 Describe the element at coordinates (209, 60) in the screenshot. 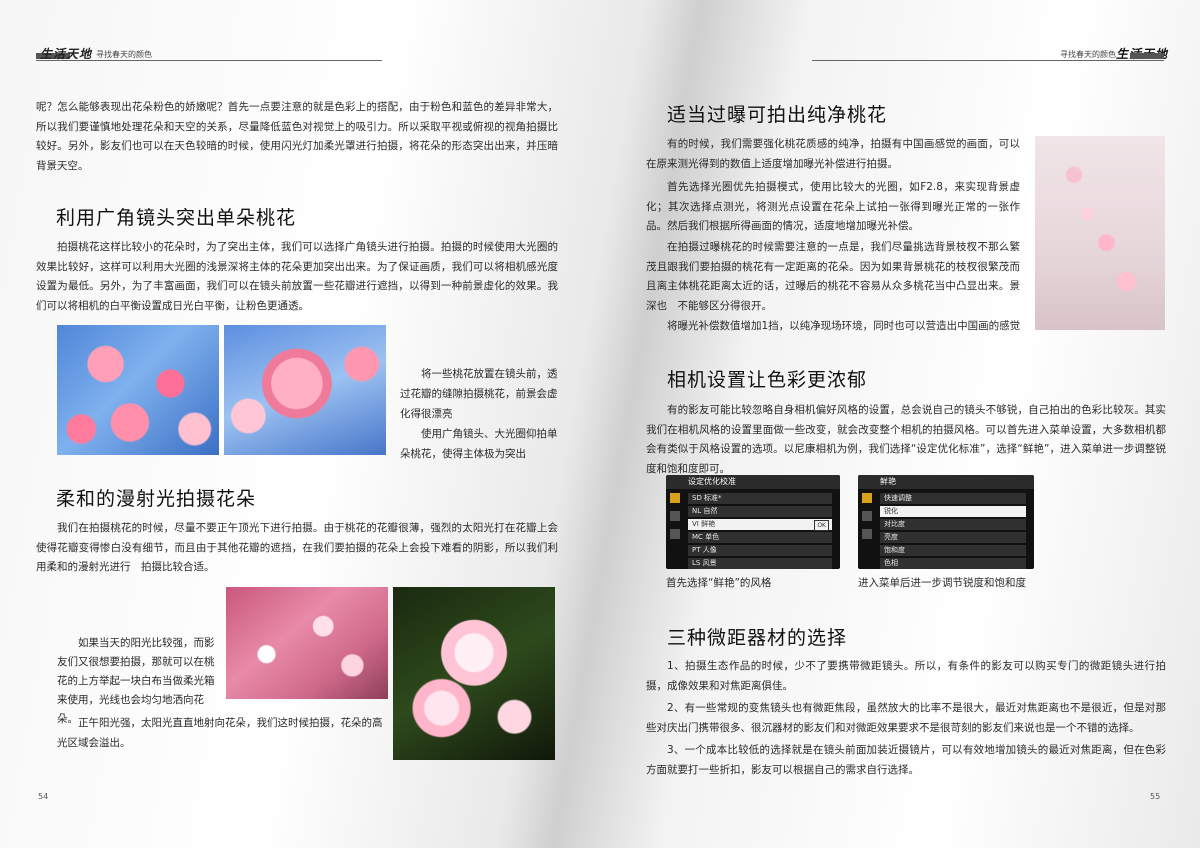

I see `header-rule-left` at that location.